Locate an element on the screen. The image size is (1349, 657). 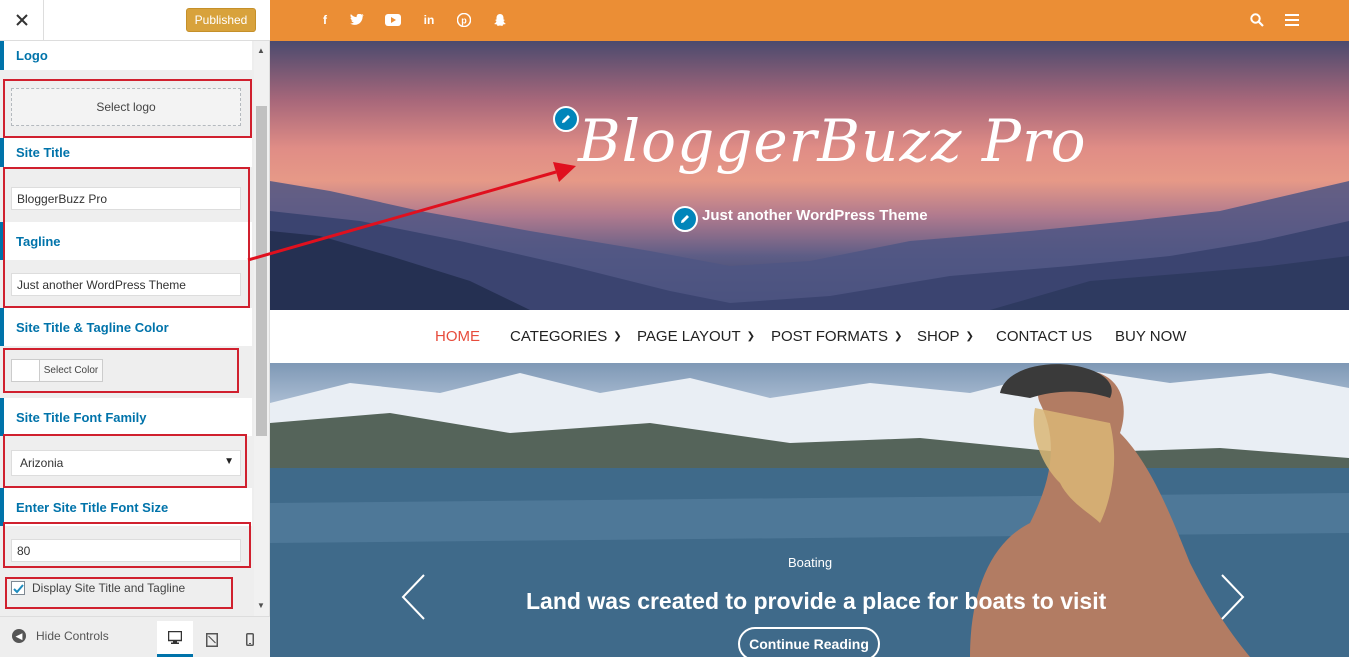
panel-scrollbar: ▲ ▼ is located at coordinates (261, 328).